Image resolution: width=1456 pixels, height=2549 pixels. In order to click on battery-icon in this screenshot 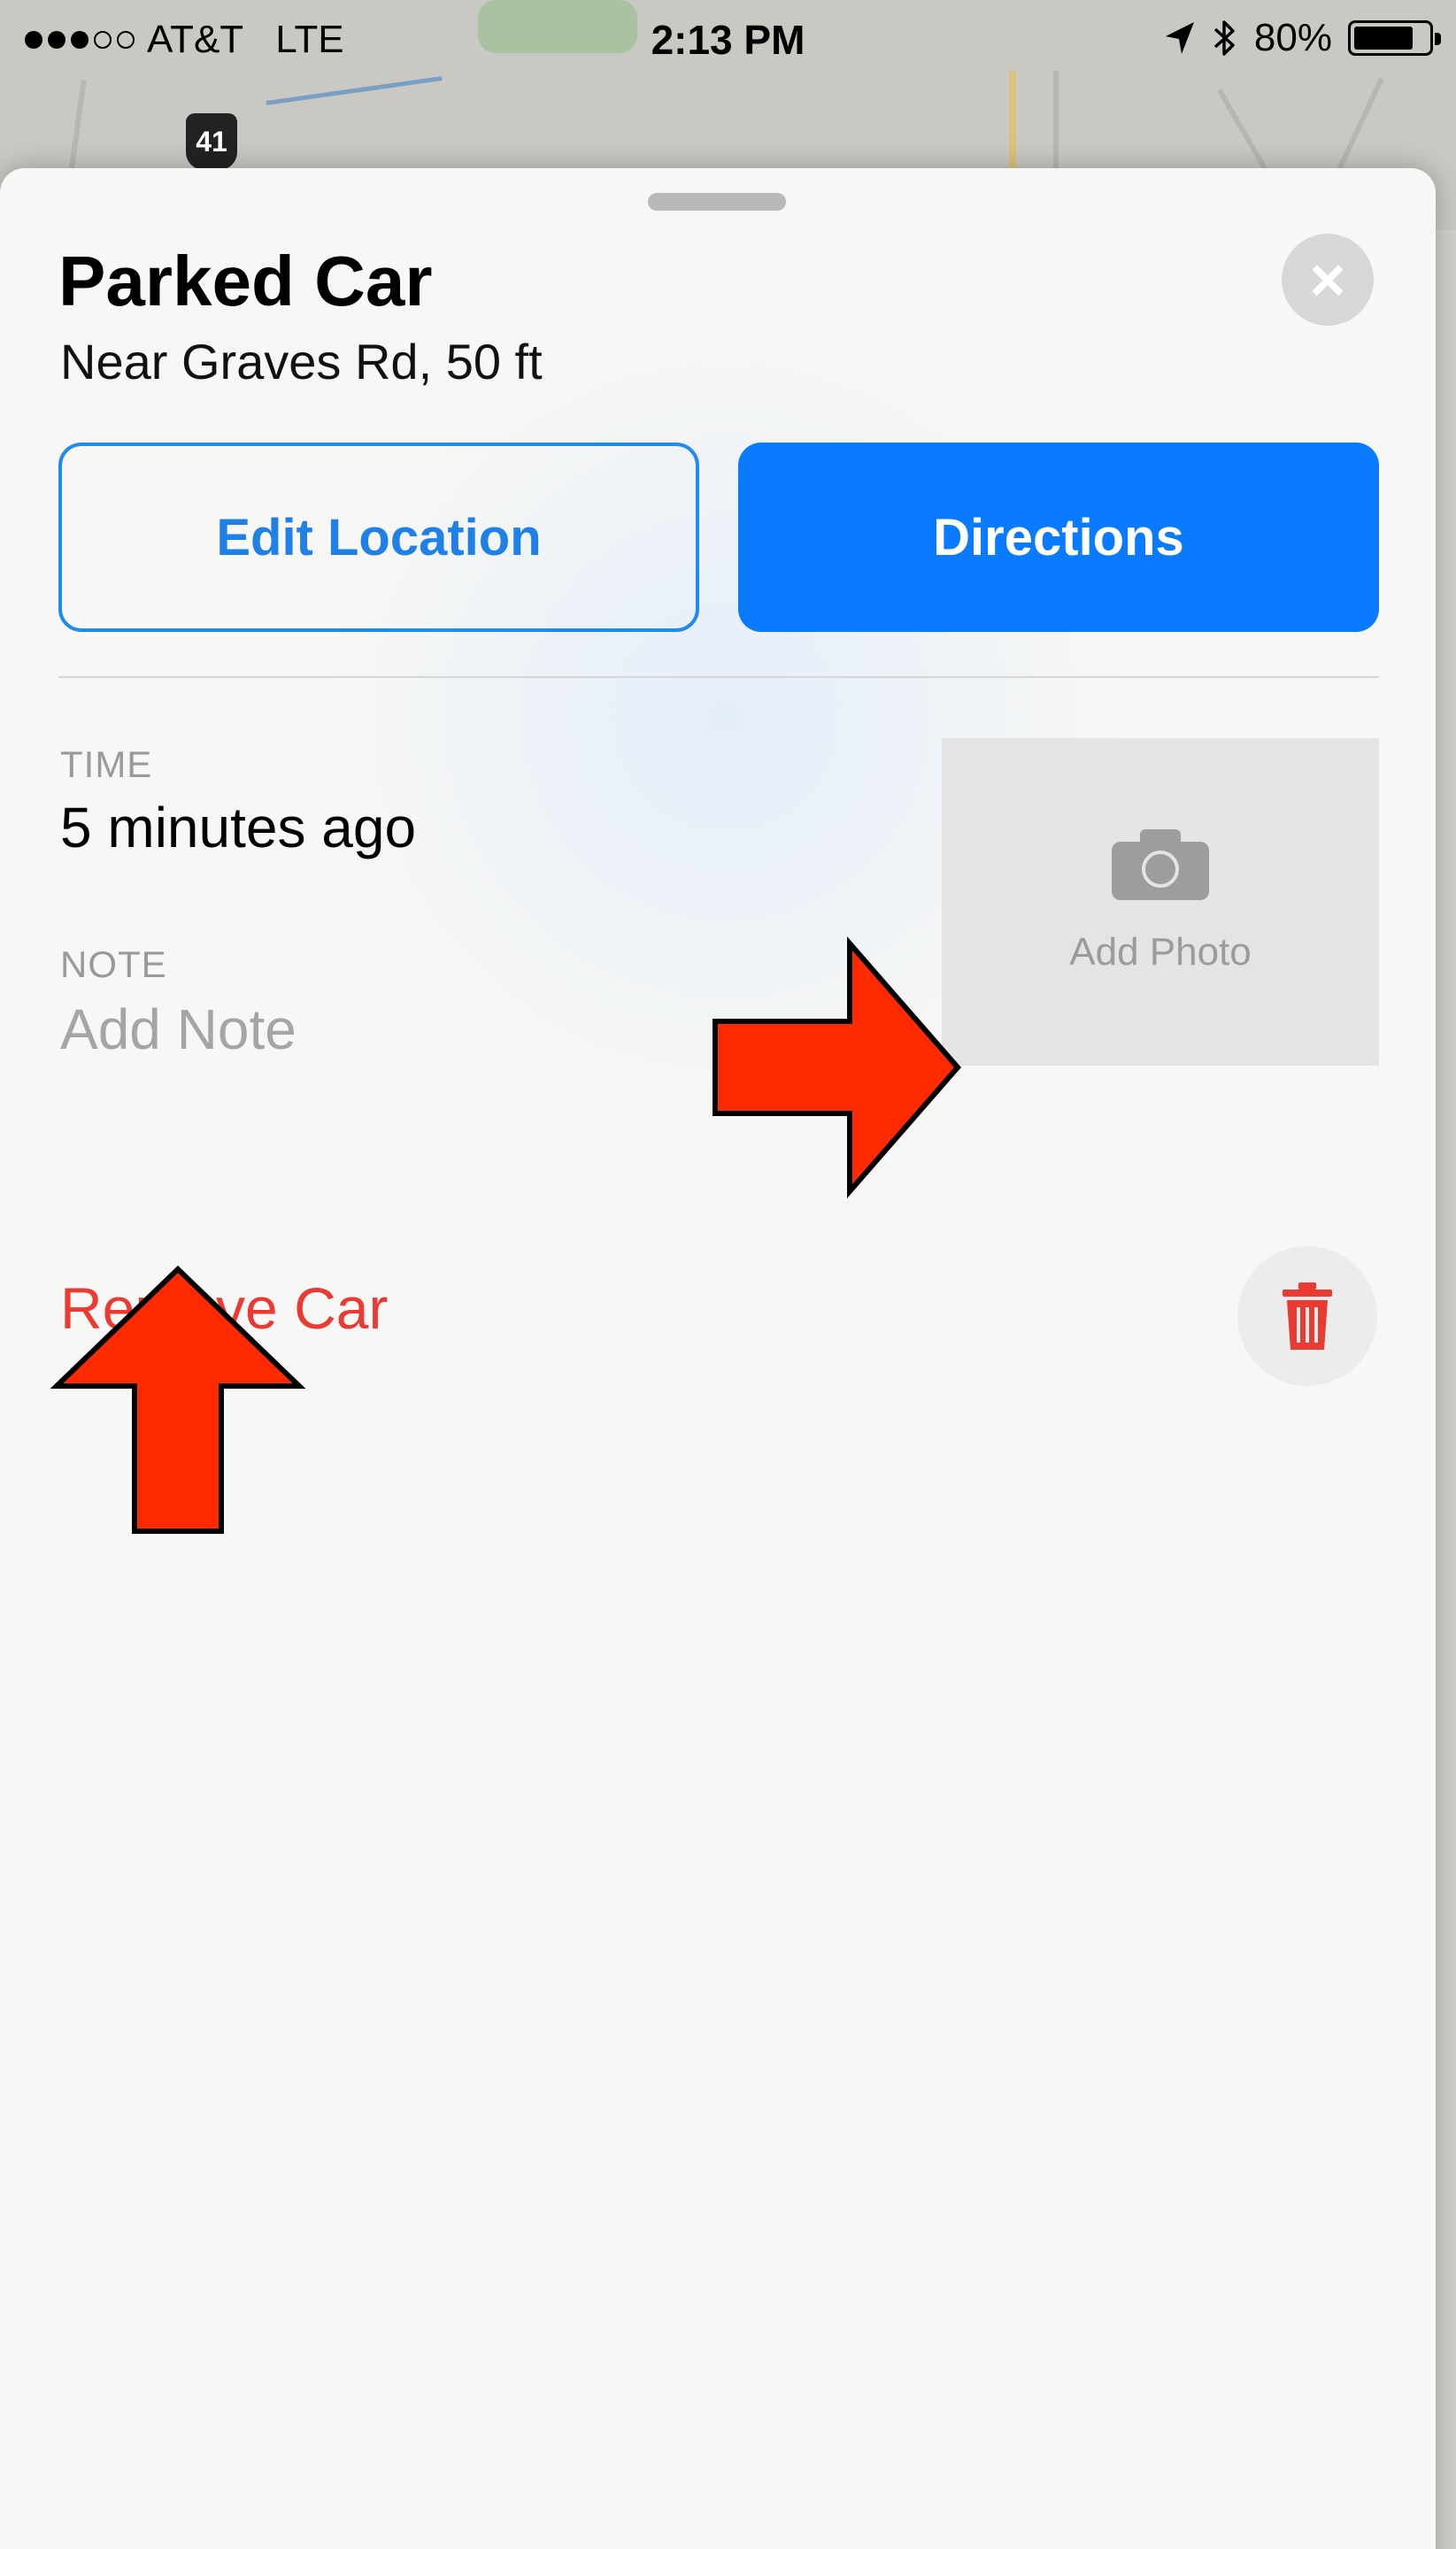, I will do `click(1394, 38)`.